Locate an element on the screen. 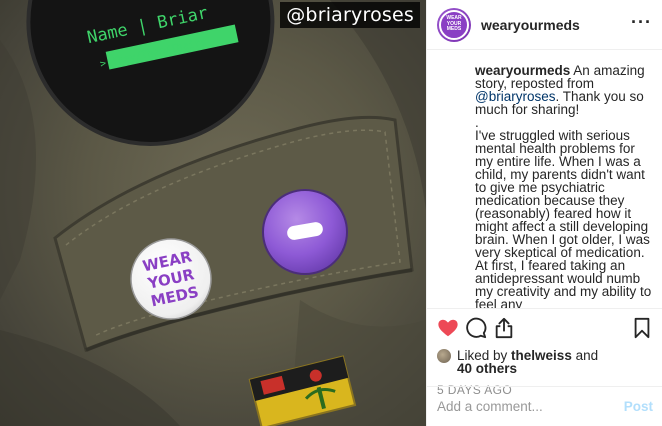 The image size is (662, 426). header-username: wearyourmeds is located at coordinates (556, 25).